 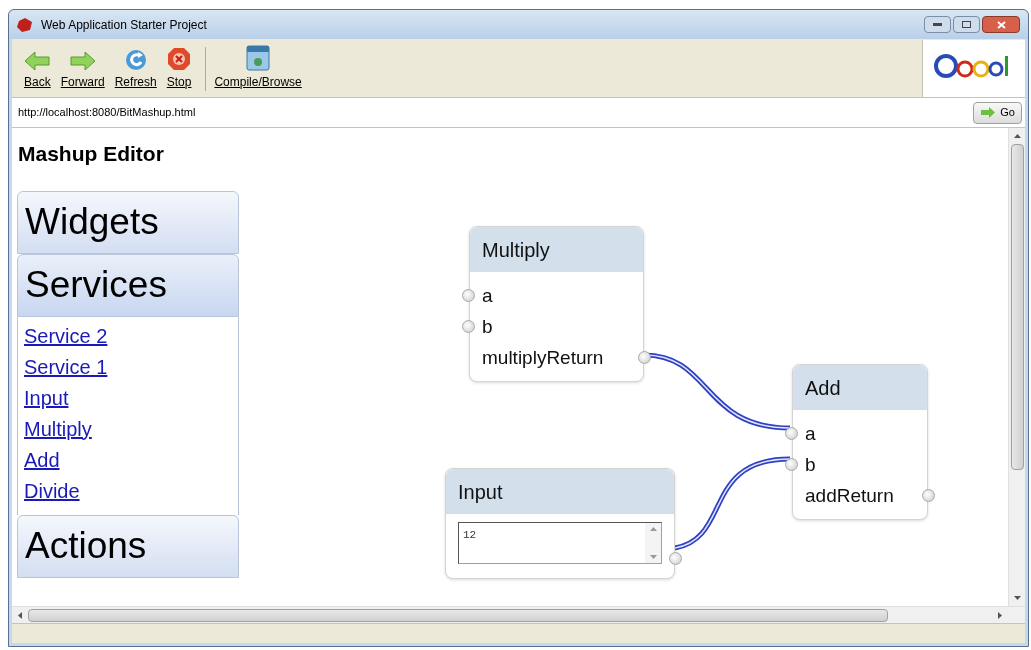 I want to click on number-input-field: 12, so click(x=560, y=543).